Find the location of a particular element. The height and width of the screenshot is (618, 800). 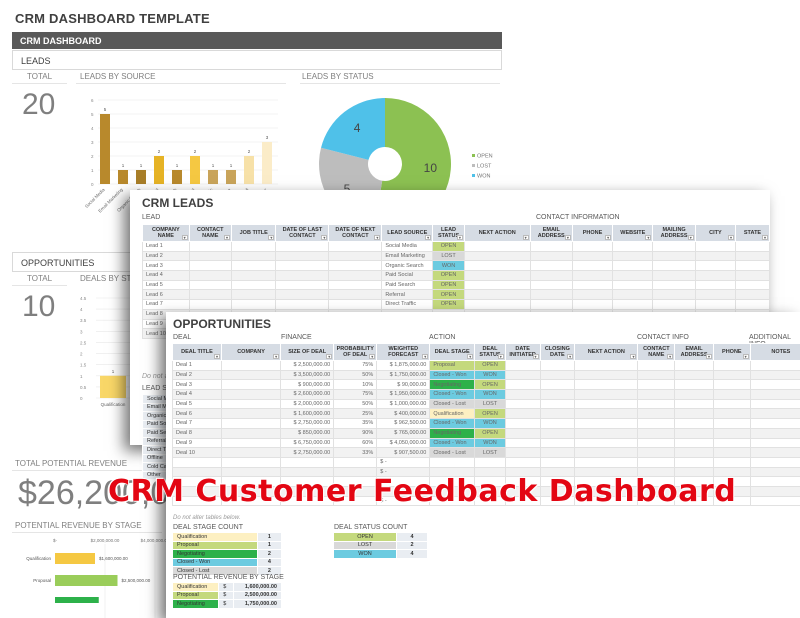

cell-weighted-forecast: $ 90,000.00 is located at coordinates (403, 385).